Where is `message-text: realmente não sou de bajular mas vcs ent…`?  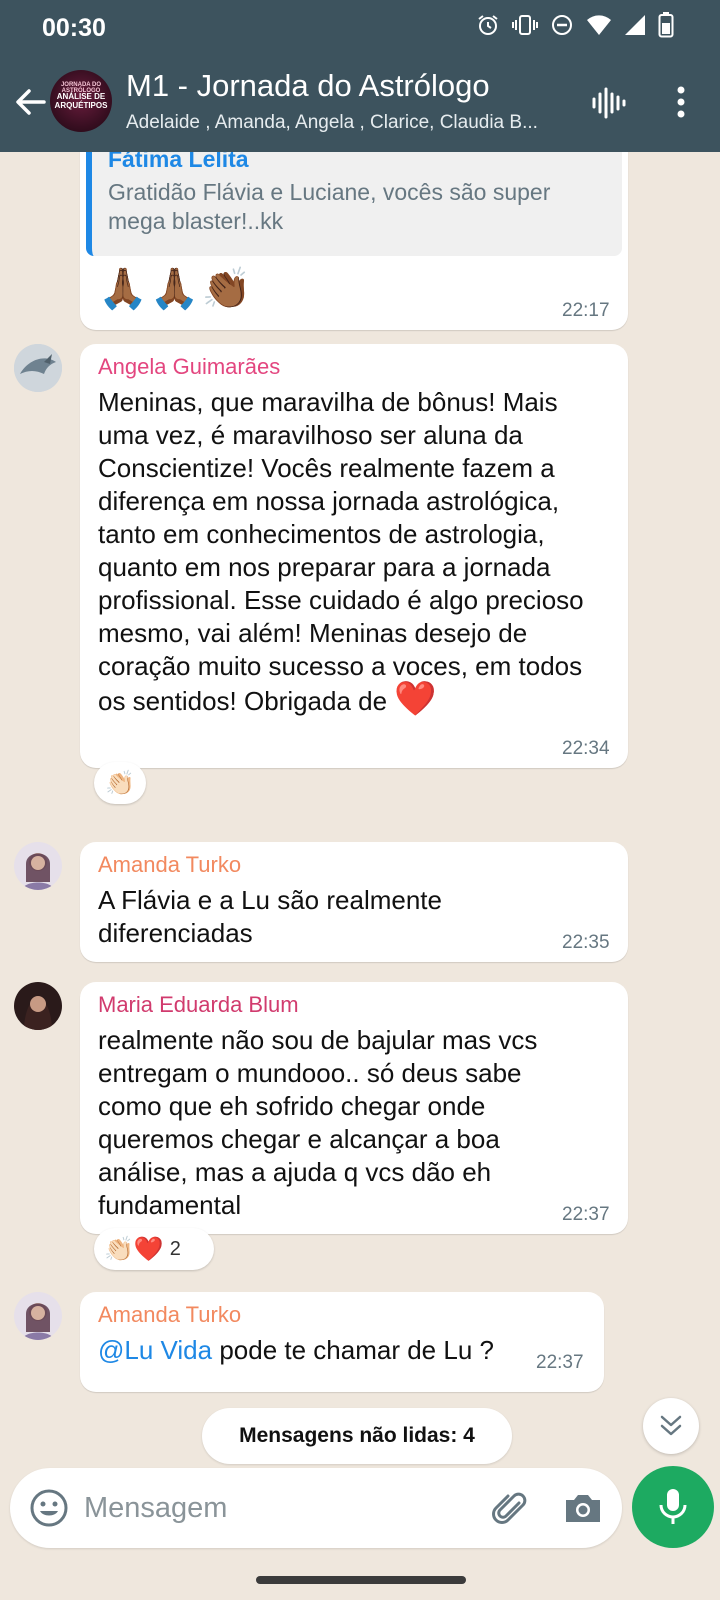
message-text: realmente não sou de bajular mas vcs ent… is located at coordinates (318, 1122).